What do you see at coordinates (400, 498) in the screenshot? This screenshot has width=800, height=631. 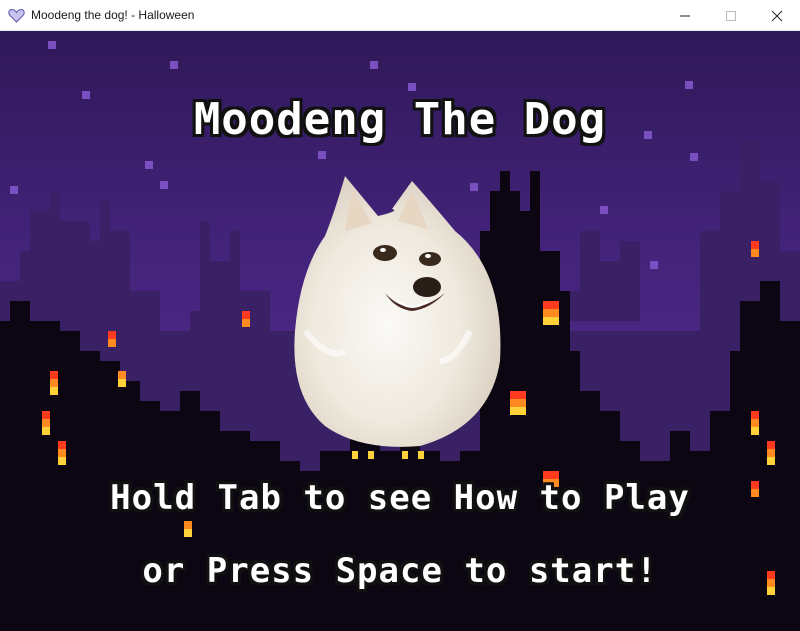 I see `how-to-play-prompt: Hold Tab to see How to Play` at bounding box center [400, 498].